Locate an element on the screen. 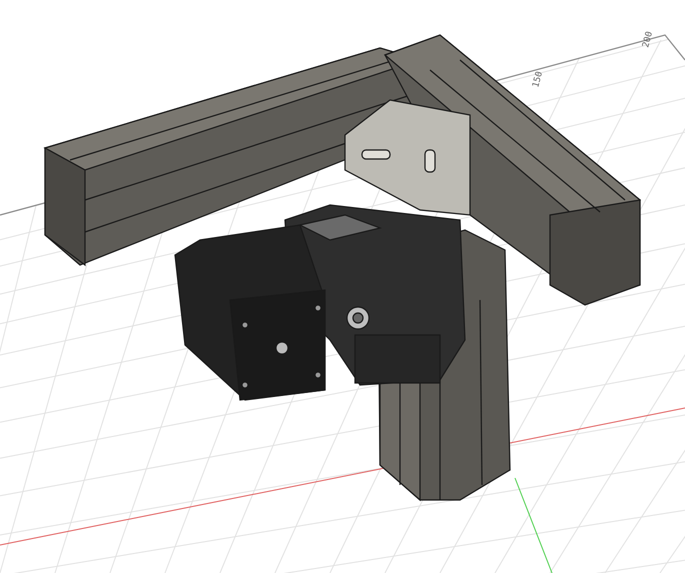 This screenshot has height=573, width=685. grid-scale-label: 200 is located at coordinates (648, 39).